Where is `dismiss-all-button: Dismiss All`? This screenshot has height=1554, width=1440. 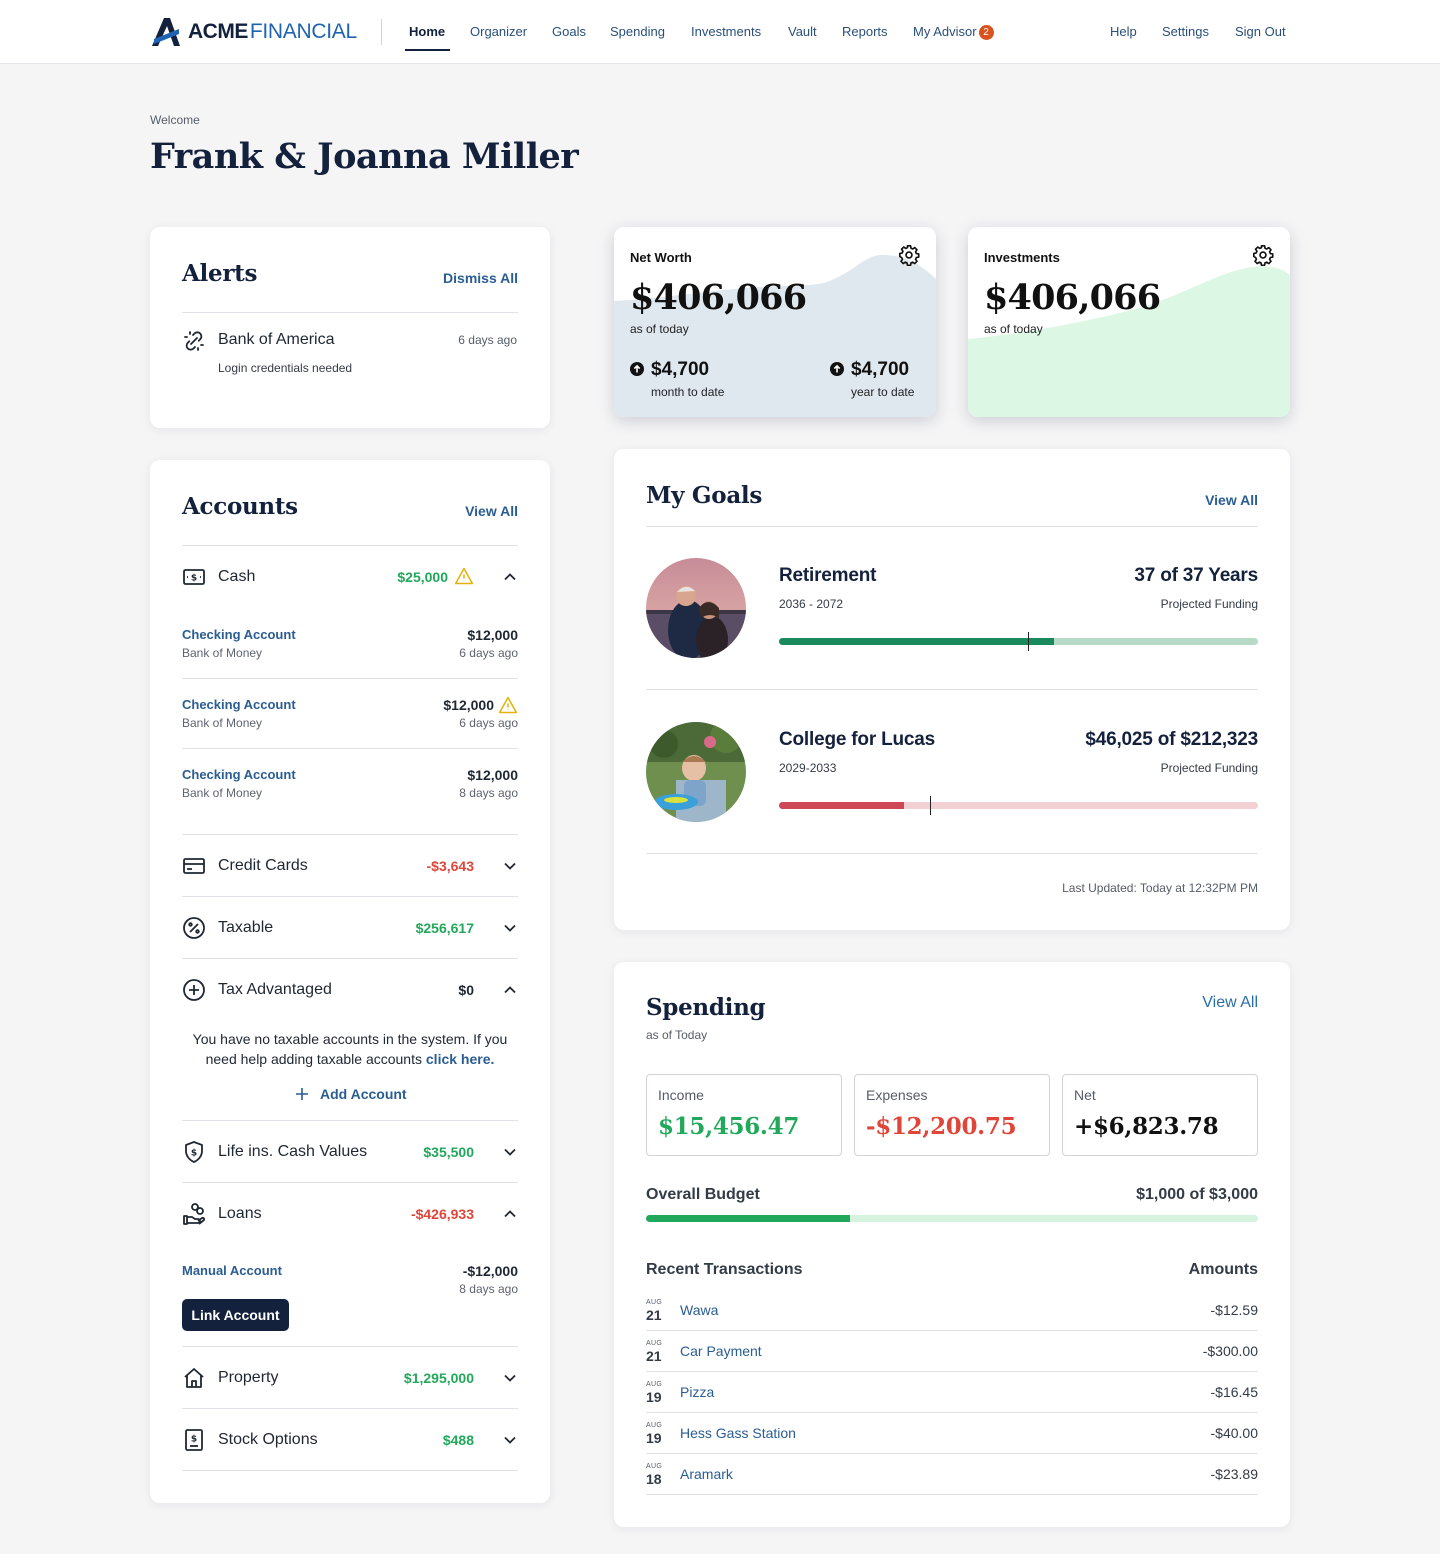
dismiss-all-button: Dismiss All is located at coordinates (480, 278).